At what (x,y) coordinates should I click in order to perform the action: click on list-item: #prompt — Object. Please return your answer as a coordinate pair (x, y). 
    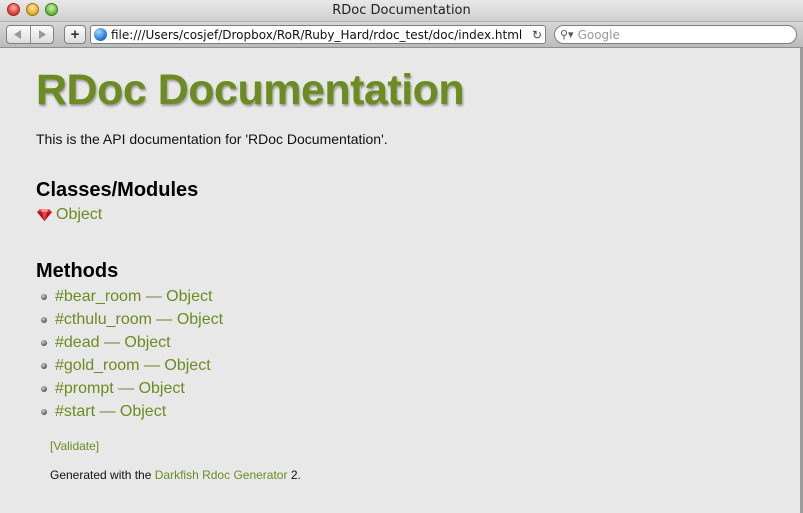
    Looking at the image, I should click on (129, 388).